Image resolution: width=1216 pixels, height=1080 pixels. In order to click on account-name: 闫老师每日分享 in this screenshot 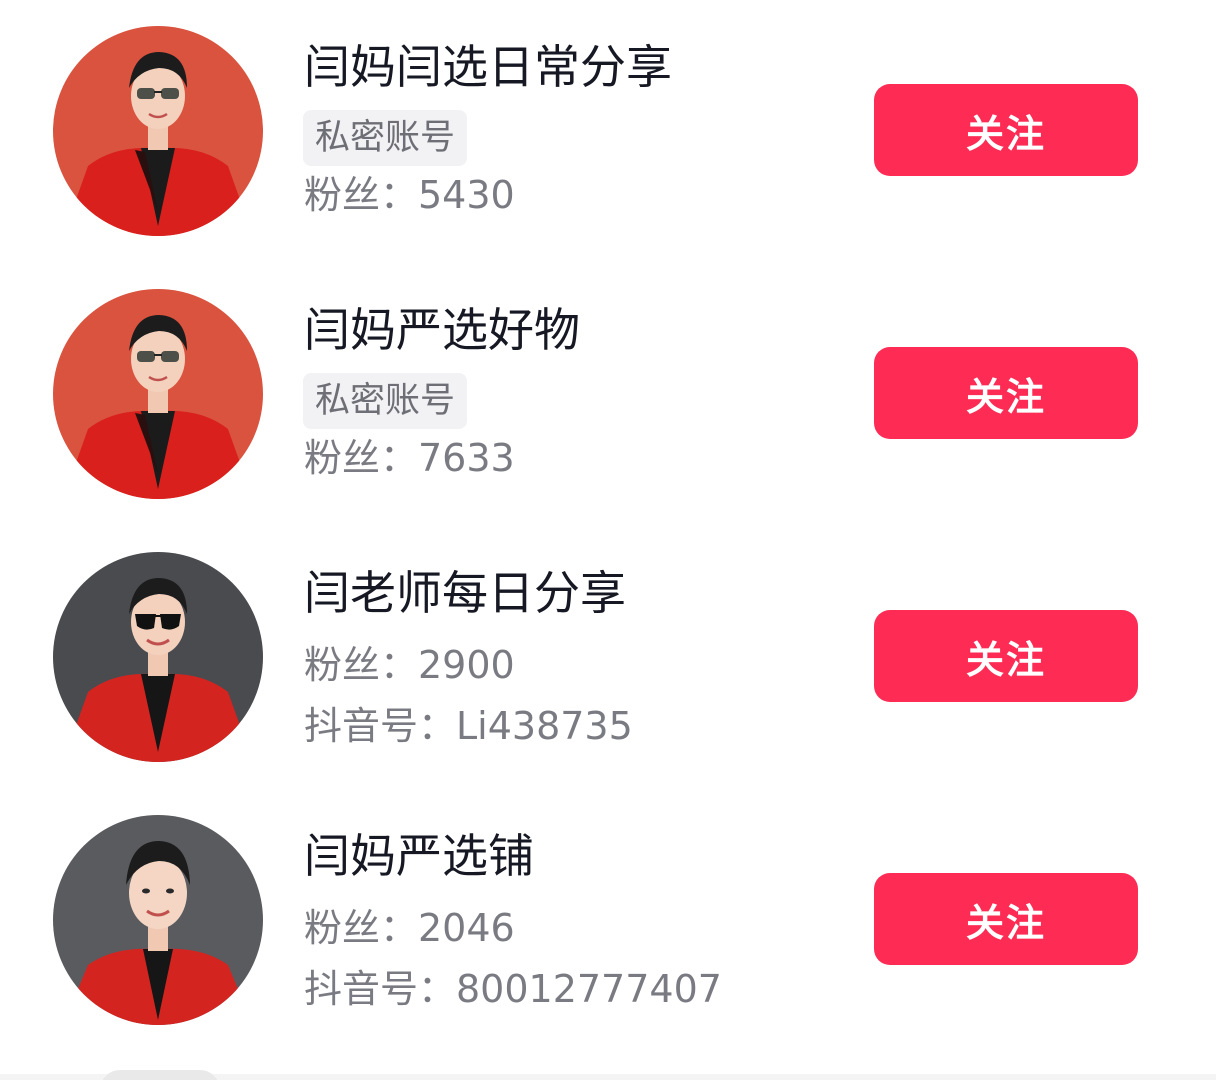, I will do `click(465, 593)`.